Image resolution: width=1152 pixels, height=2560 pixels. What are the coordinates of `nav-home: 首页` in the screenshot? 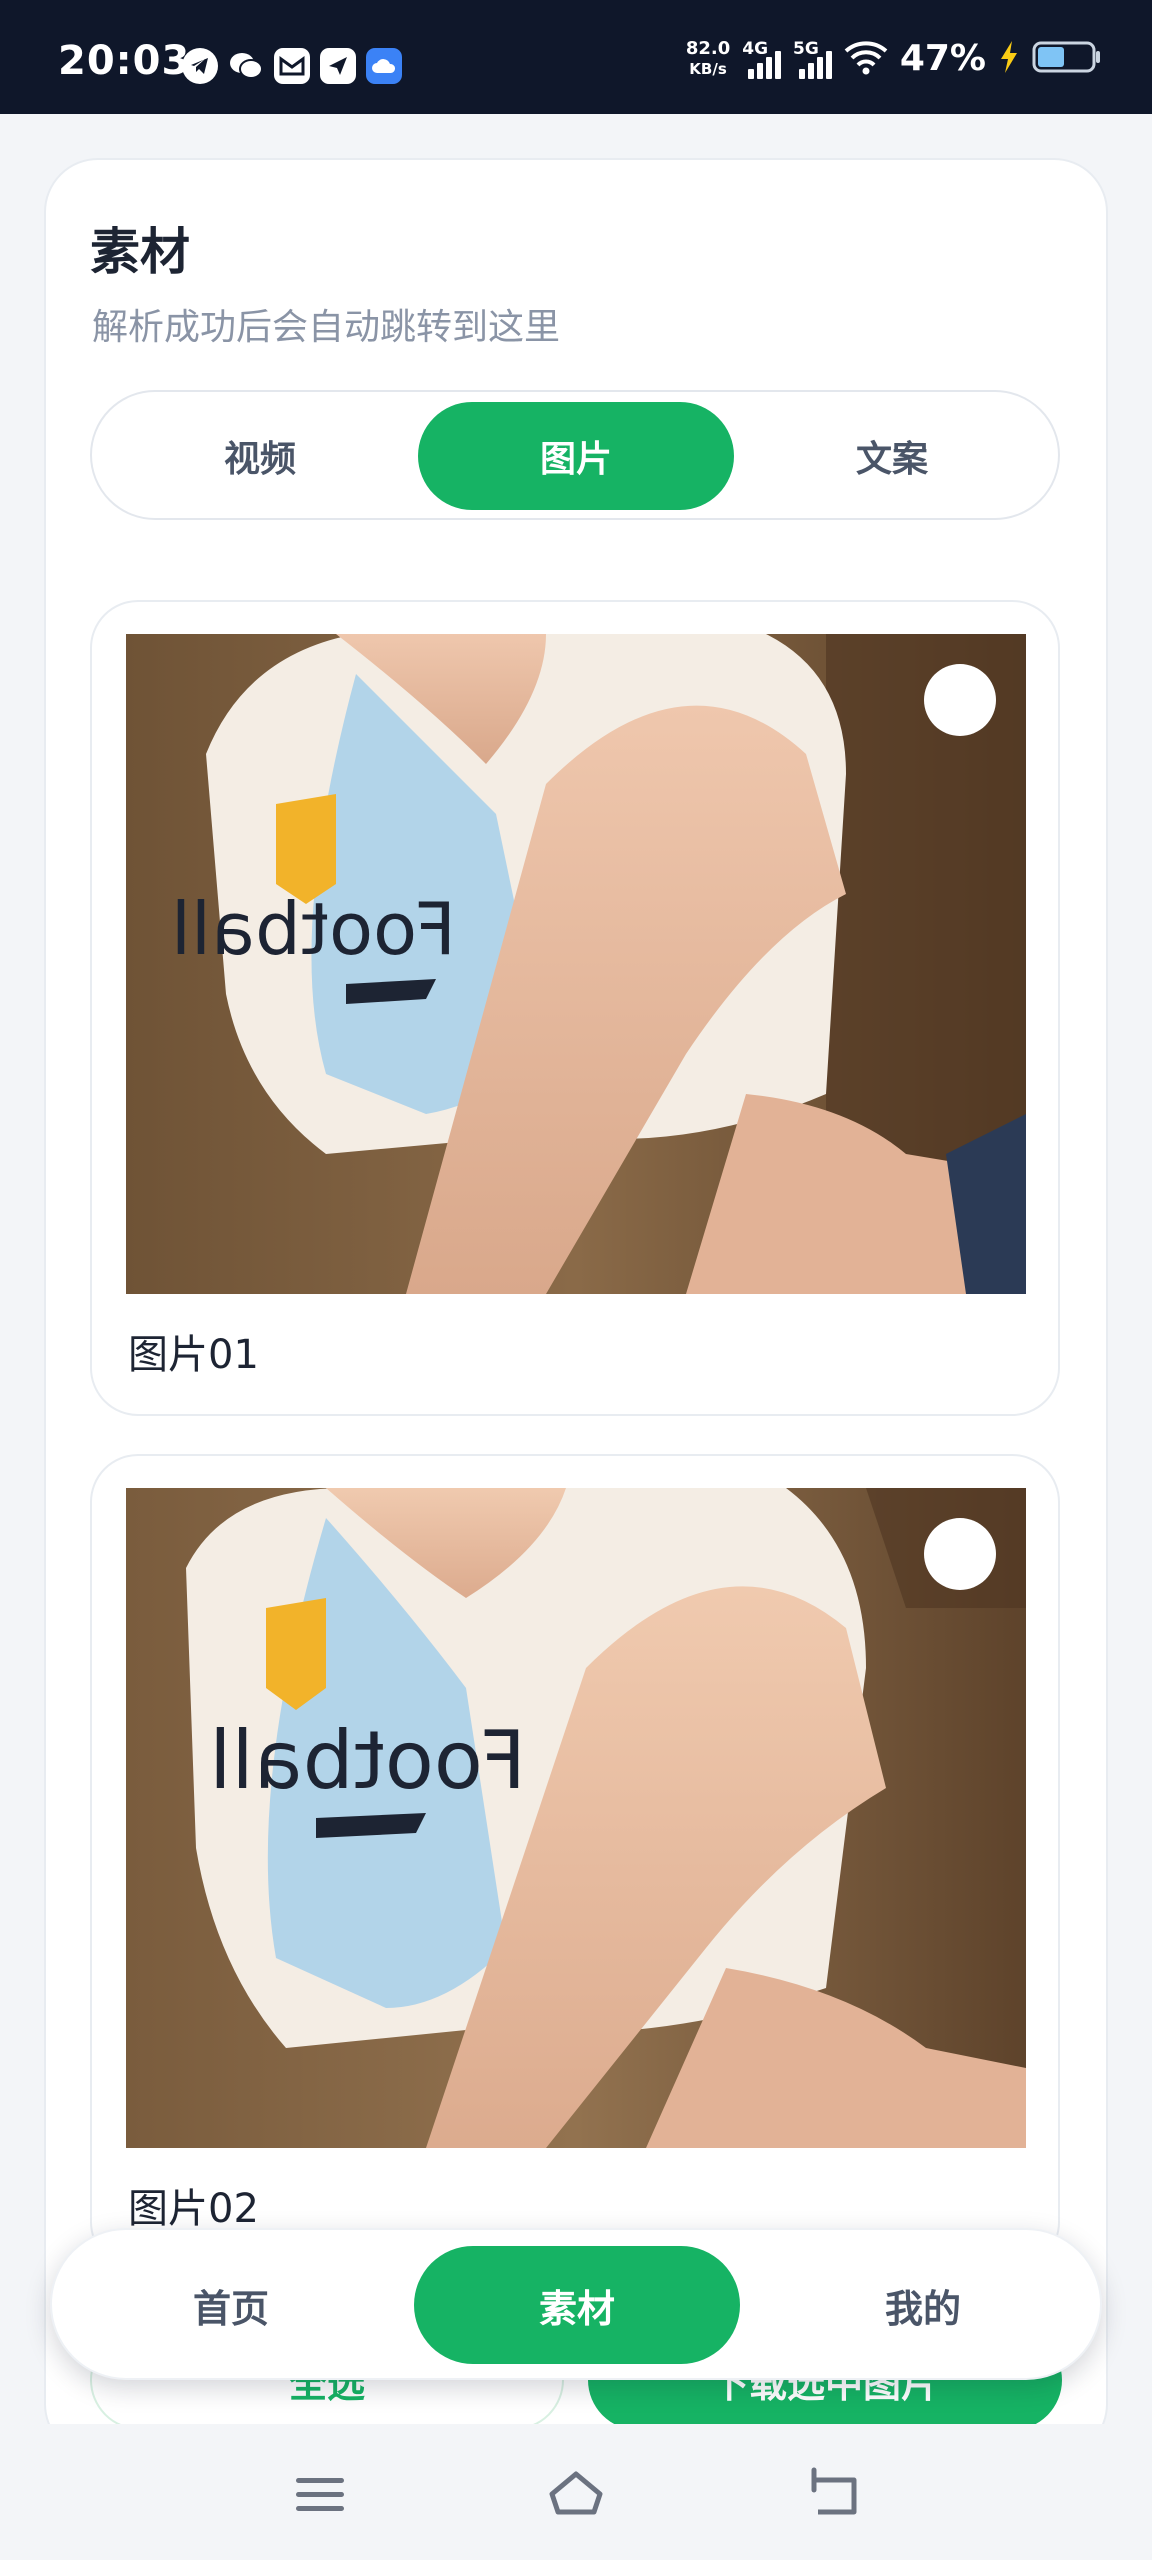 It's located at (231, 2305).